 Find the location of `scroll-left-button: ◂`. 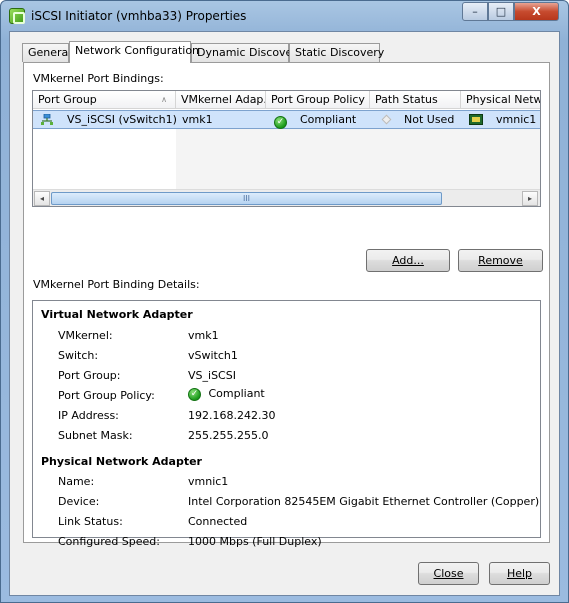

scroll-left-button: ◂ is located at coordinates (42, 198).